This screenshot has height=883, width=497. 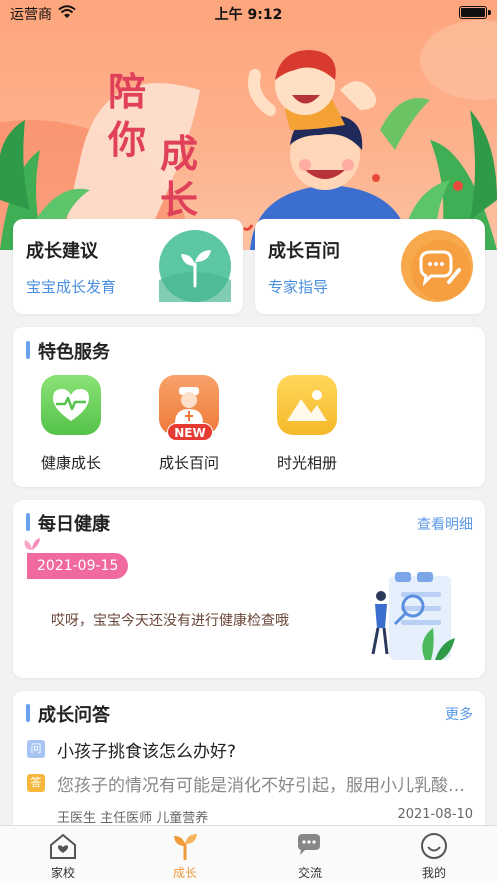 What do you see at coordinates (437, 266) in the screenshot?
I see `chat-pencil-icon` at bounding box center [437, 266].